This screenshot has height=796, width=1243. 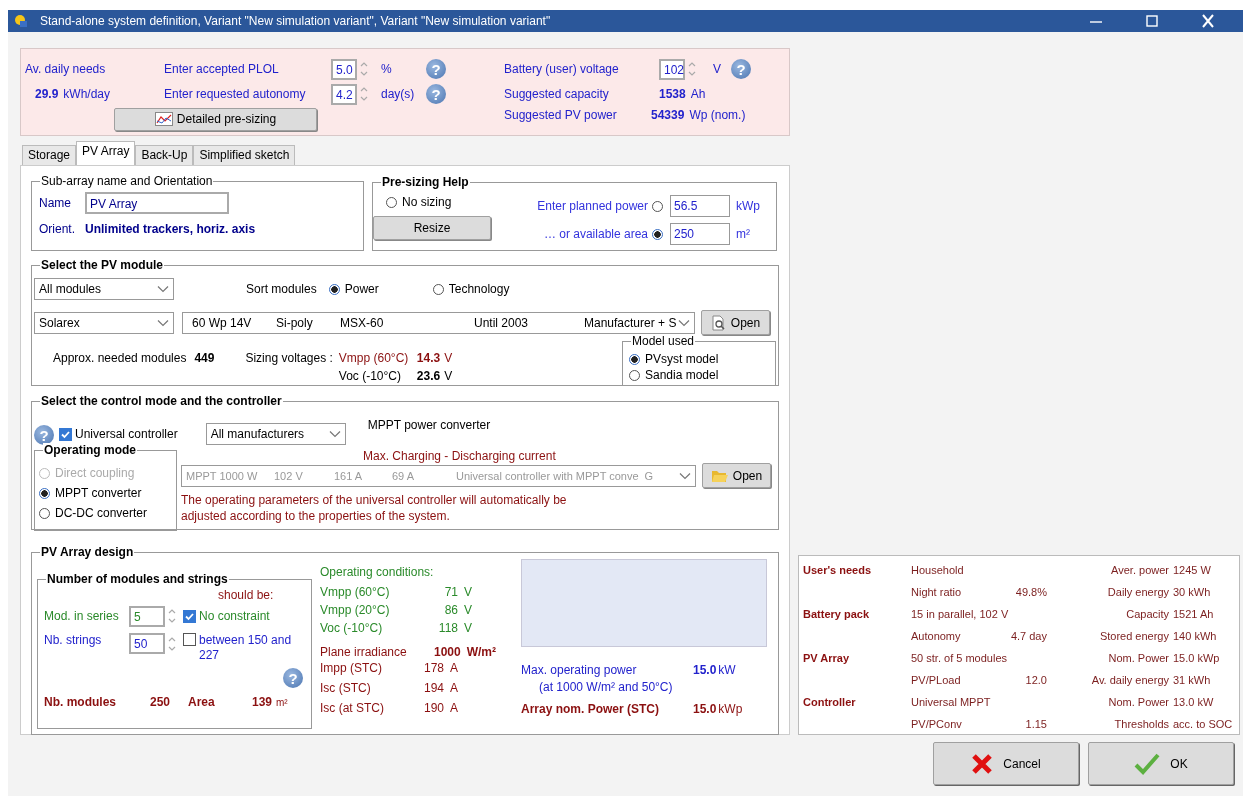 I want to click on input-field: 250, so click(x=700, y=234).